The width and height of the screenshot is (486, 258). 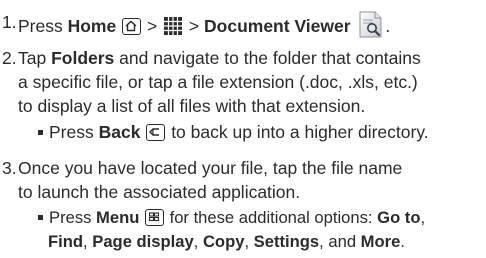 I want to click on step-line: Press Home > > Document Viewer ., so click(x=204, y=25).